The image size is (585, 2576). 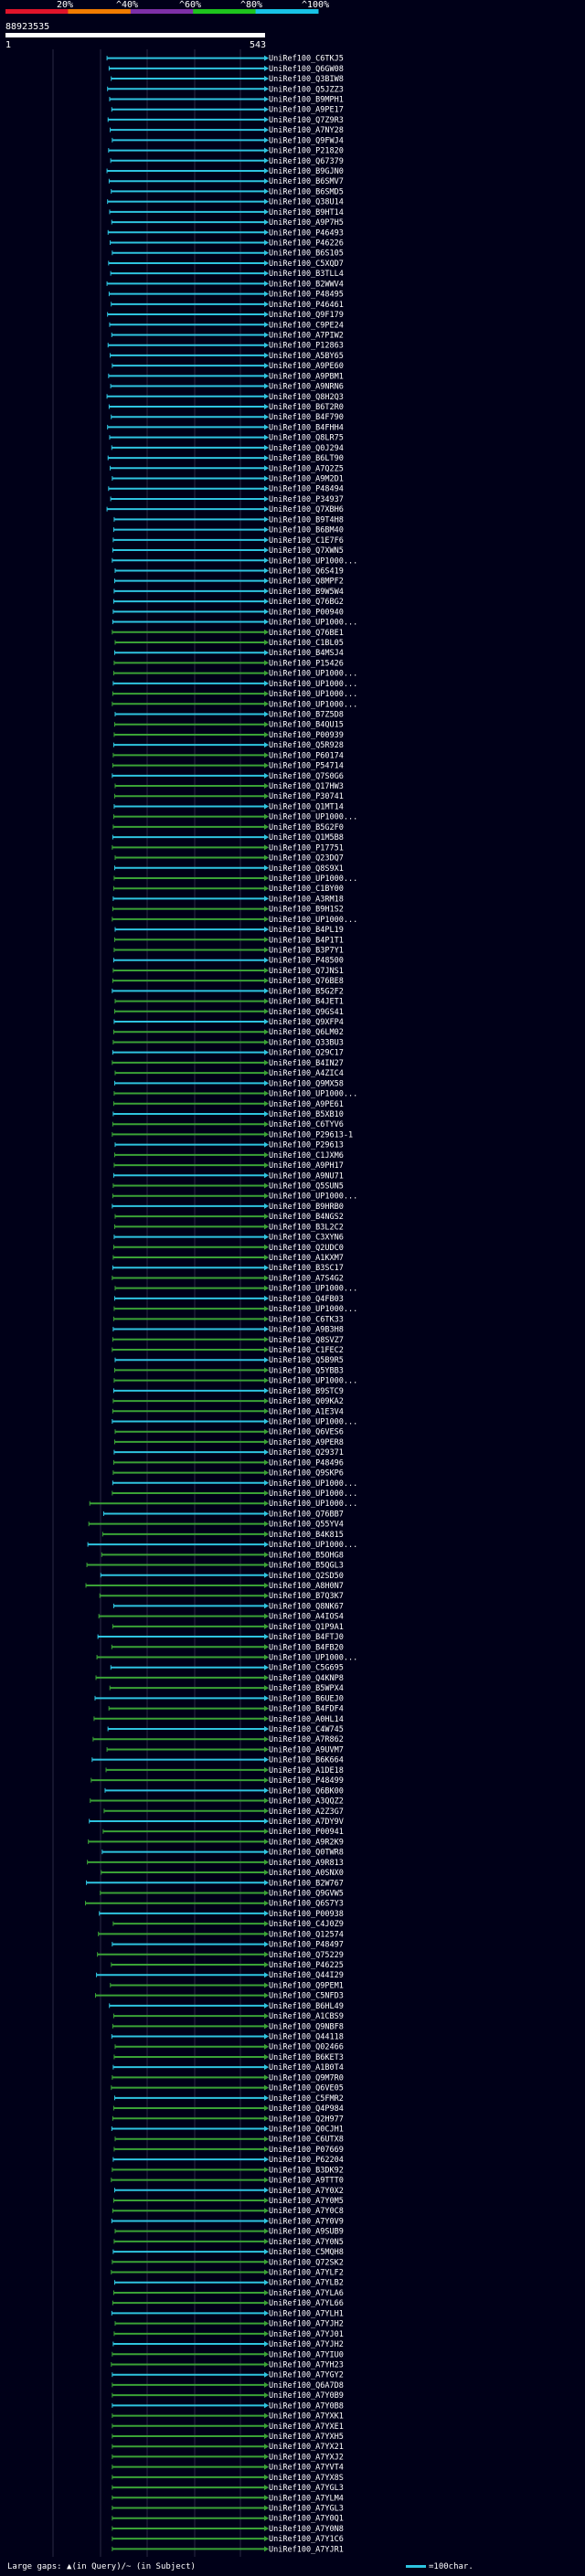 I want to click on row-label: UniRef100_A4IOS4, so click(x=307, y=1617).